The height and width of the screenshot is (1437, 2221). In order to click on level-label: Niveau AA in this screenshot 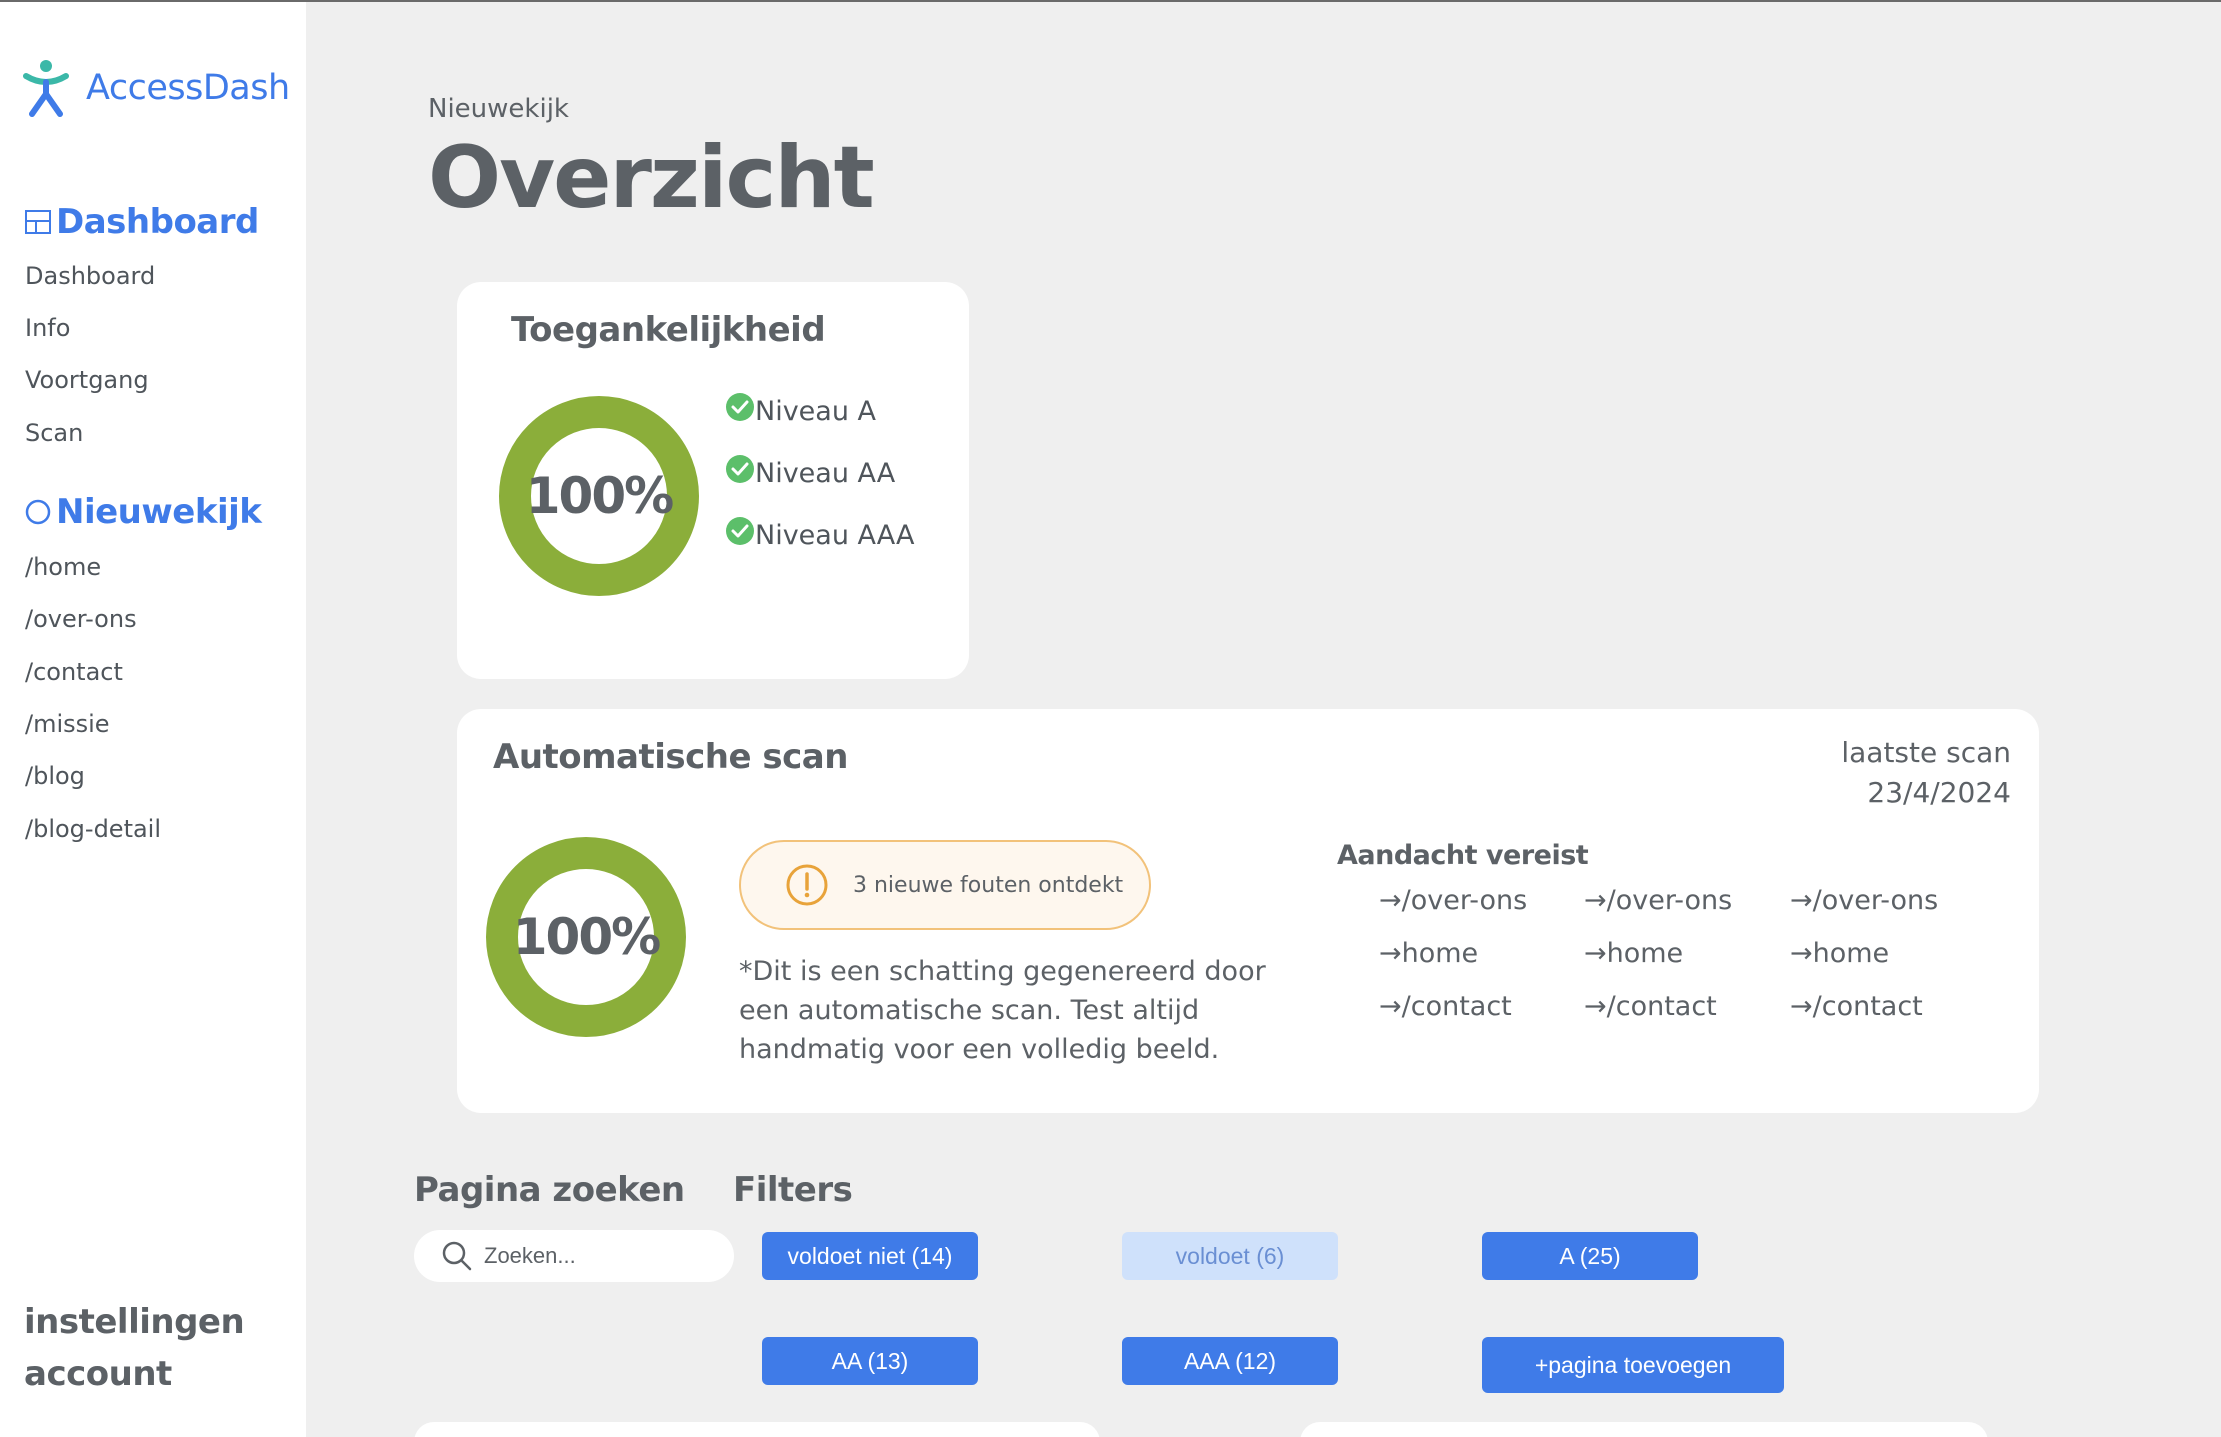, I will do `click(825, 473)`.